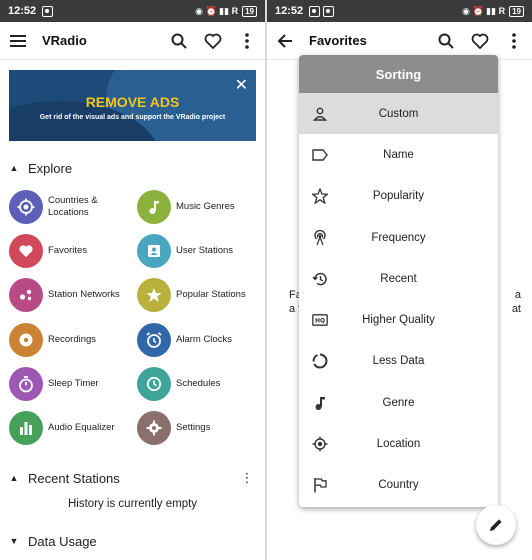  Describe the element at coordinates (154, 251) in the screenshot. I see `user-badge-icon` at that location.